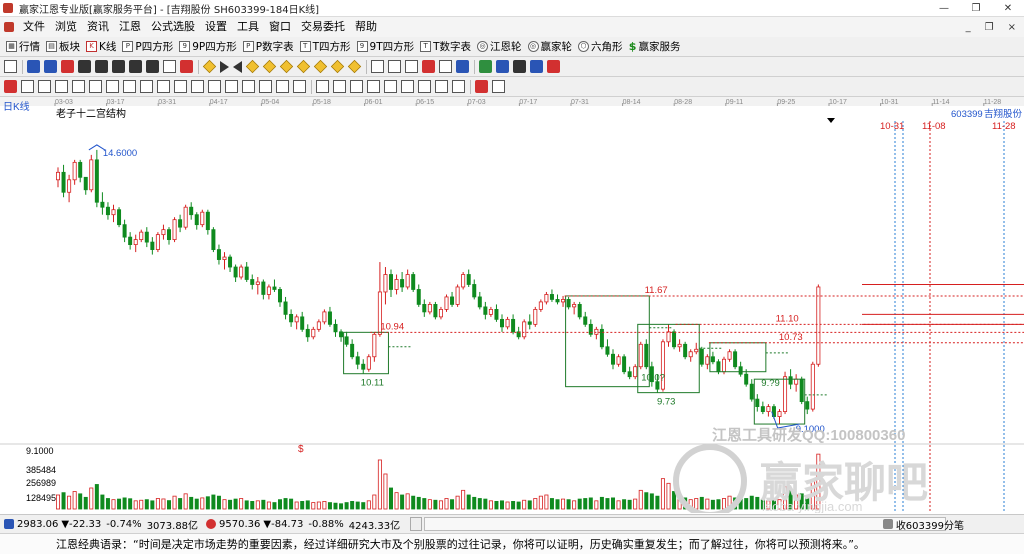 The image size is (1024, 554). I want to click on p-table-button: P P数字表, so click(268, 46).